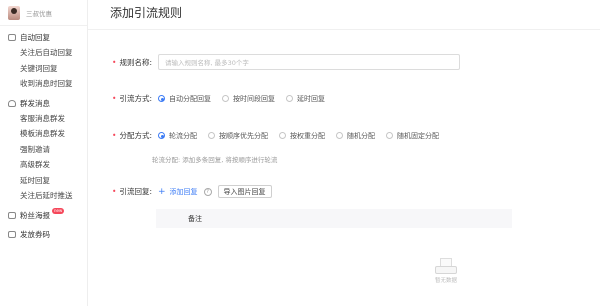  What do you see at coordinates (355, 136) in the screenshot?
I see `radio-random: 随机分配` at bounding box center [355, 136].